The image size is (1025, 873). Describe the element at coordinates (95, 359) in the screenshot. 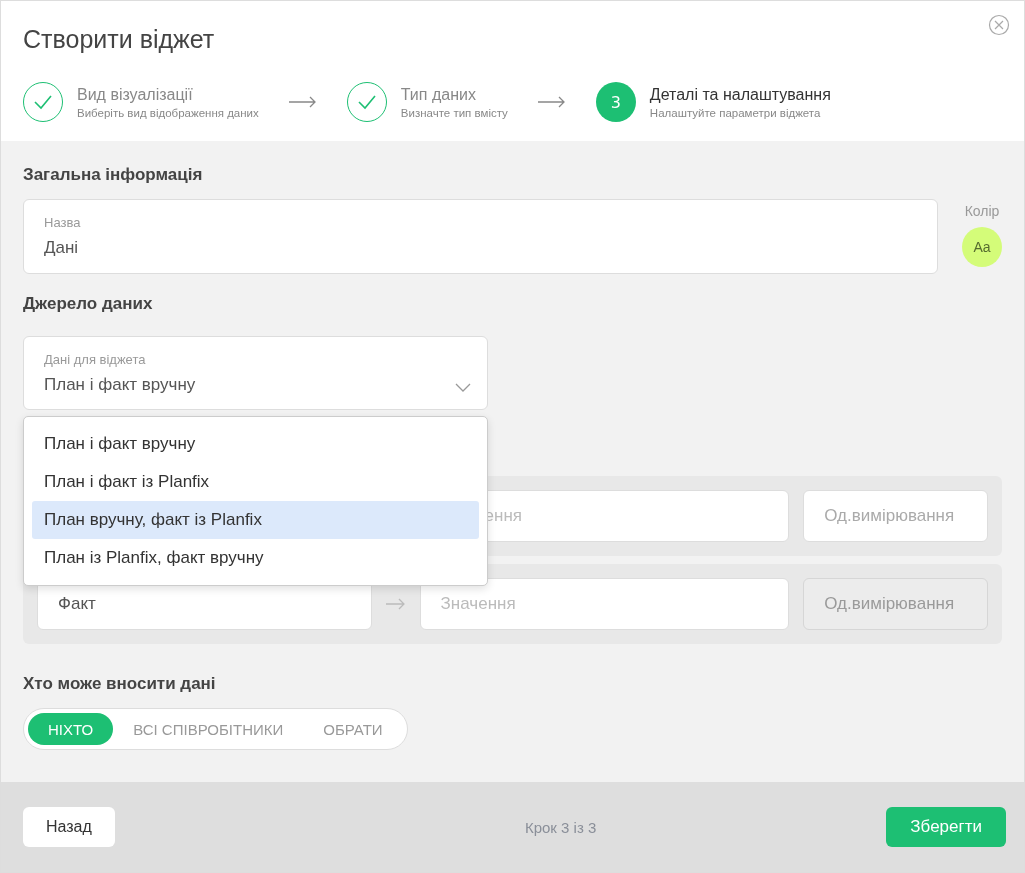

I see `field-label: Дані для віджета` at that location.